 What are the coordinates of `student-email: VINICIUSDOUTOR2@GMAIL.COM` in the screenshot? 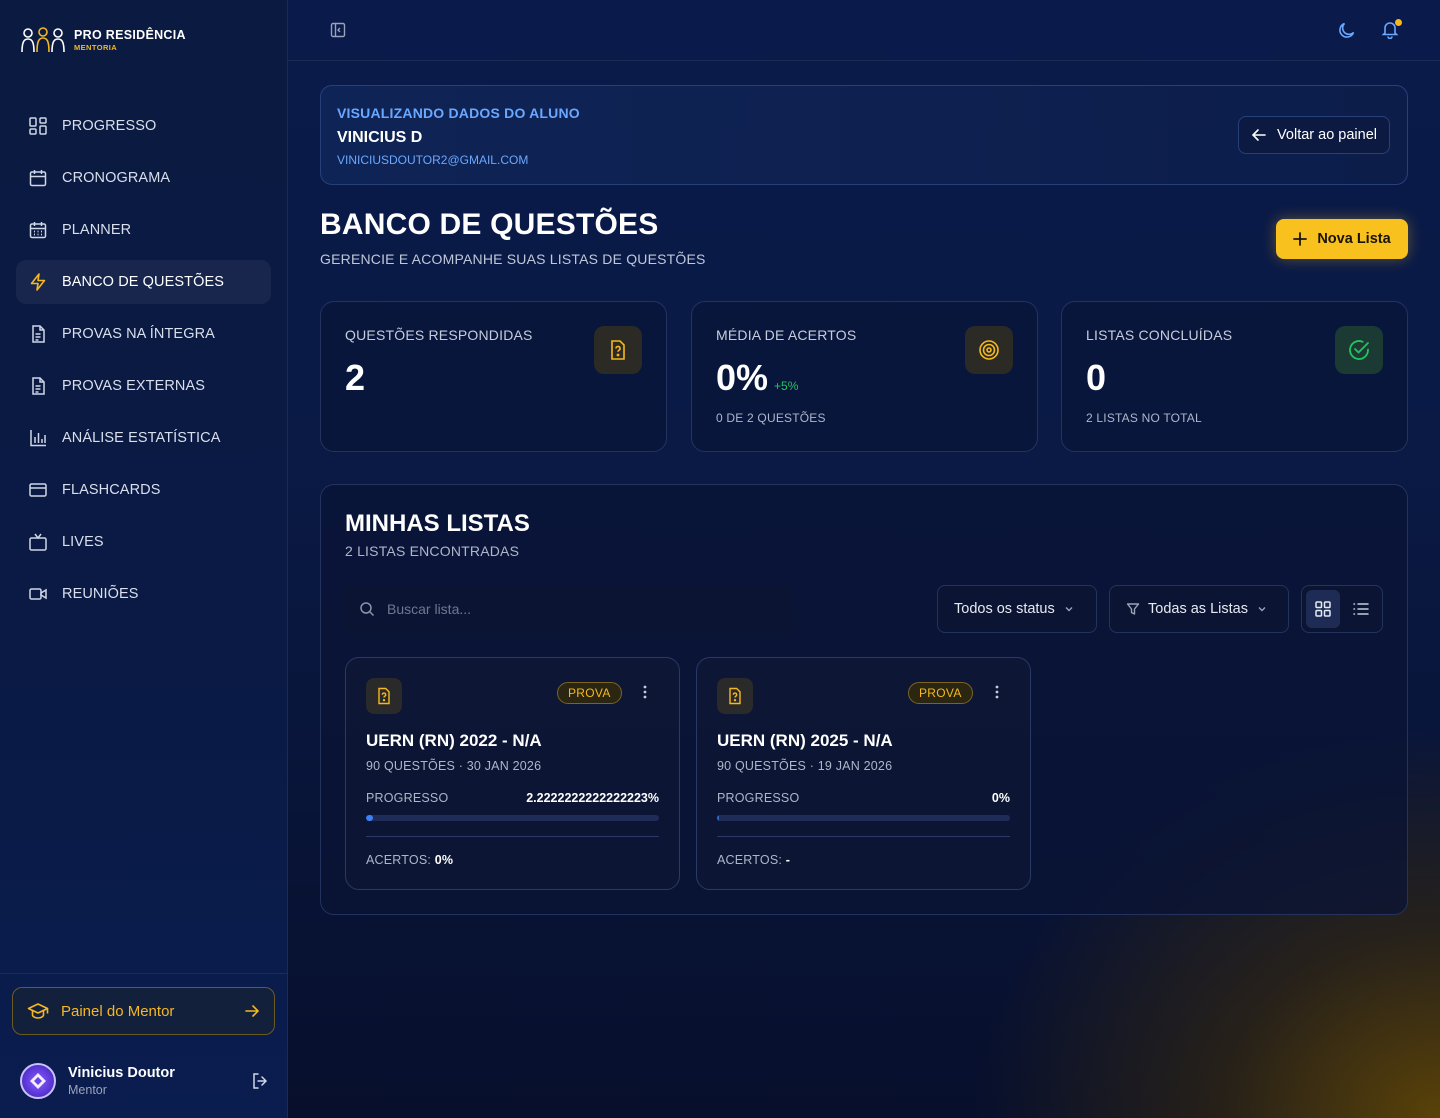 It's located at (433, 160).